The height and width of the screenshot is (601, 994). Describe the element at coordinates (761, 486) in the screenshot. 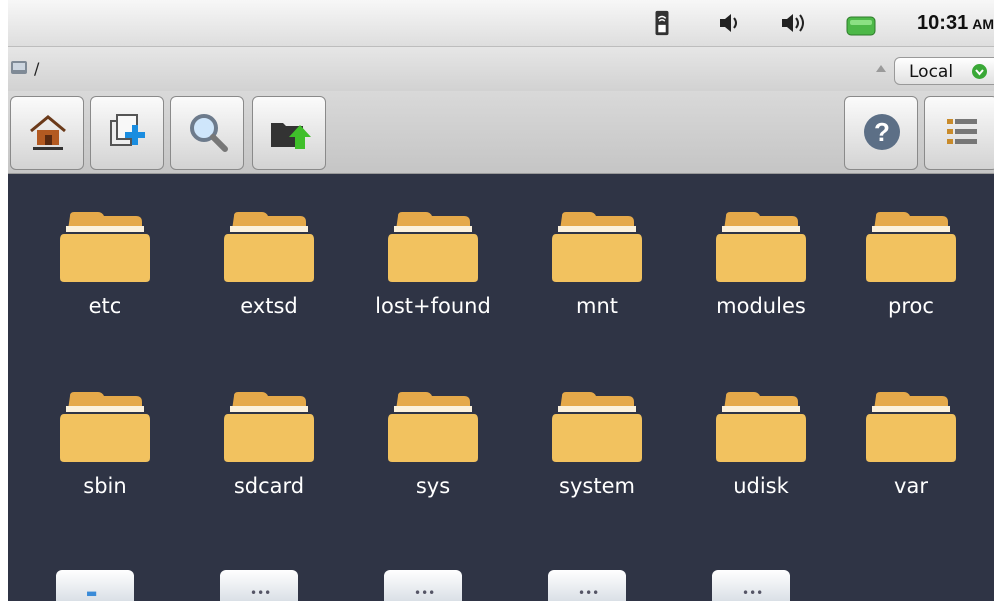

I see `folder-label: udisk` at that location.